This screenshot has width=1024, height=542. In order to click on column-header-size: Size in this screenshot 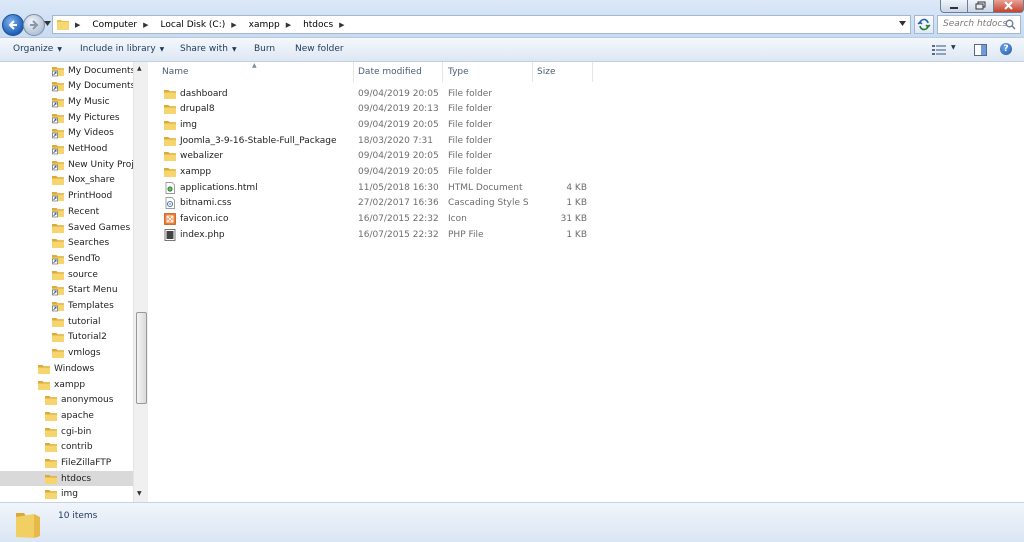, I will do `click(546, 72)`.